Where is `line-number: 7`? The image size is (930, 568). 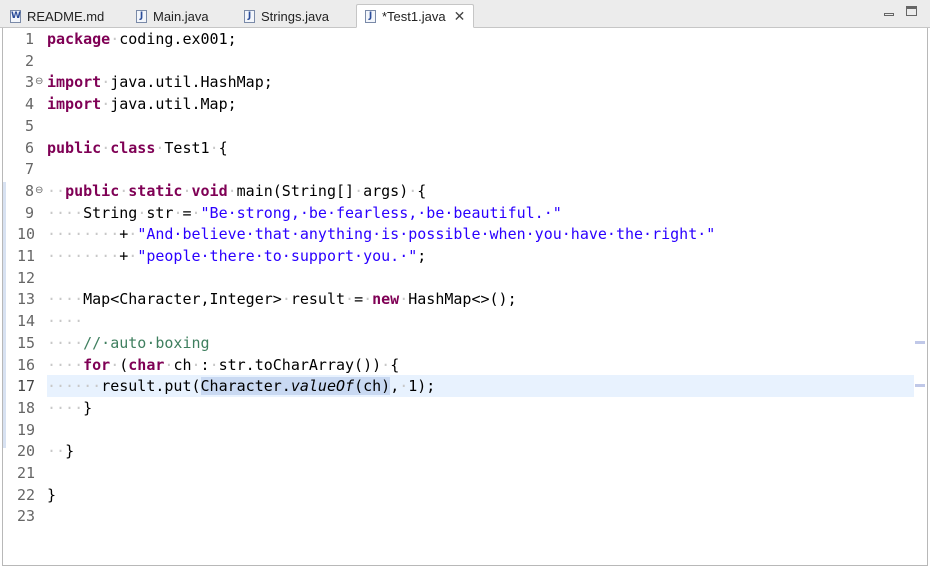 line-number: 7 is located at coordinates (29, 169).